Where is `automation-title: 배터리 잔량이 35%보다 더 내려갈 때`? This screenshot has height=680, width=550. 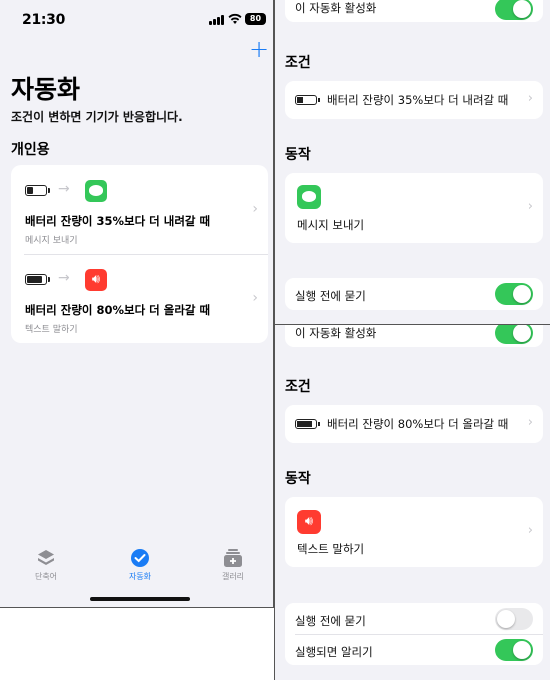 automation-title: 배터리 잔량이 35%보다 더 내려갈 때 is located at coordinates (118, 221).